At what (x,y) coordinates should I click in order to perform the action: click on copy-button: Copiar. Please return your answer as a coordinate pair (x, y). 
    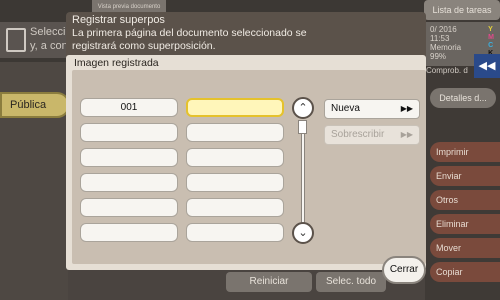
    Looking at the image, I should click on (465, 272).